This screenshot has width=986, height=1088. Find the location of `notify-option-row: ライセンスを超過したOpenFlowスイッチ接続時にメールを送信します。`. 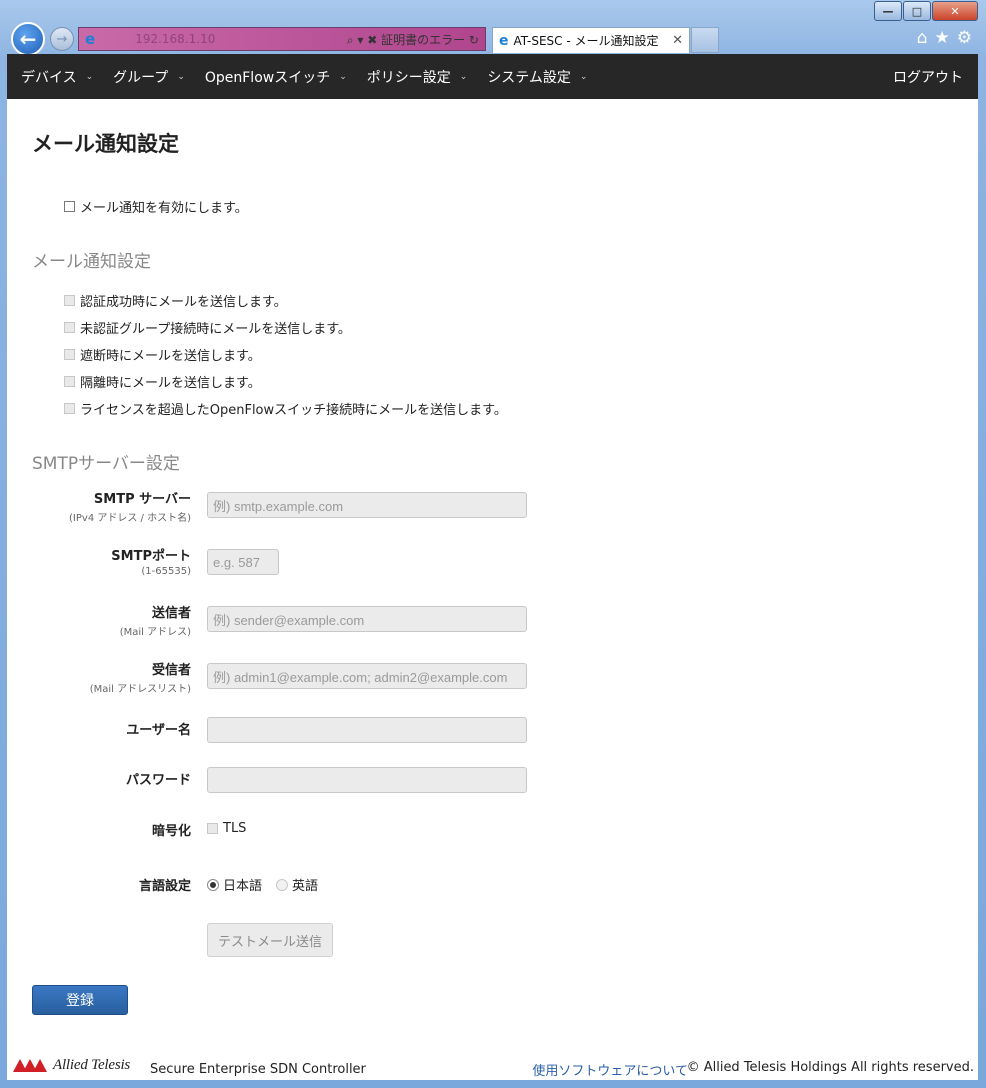

notify-option-row: ライセンスを超過したOpenFlowスイッチ接続時にメールを送信します。 is located at coordinates (285, 408).